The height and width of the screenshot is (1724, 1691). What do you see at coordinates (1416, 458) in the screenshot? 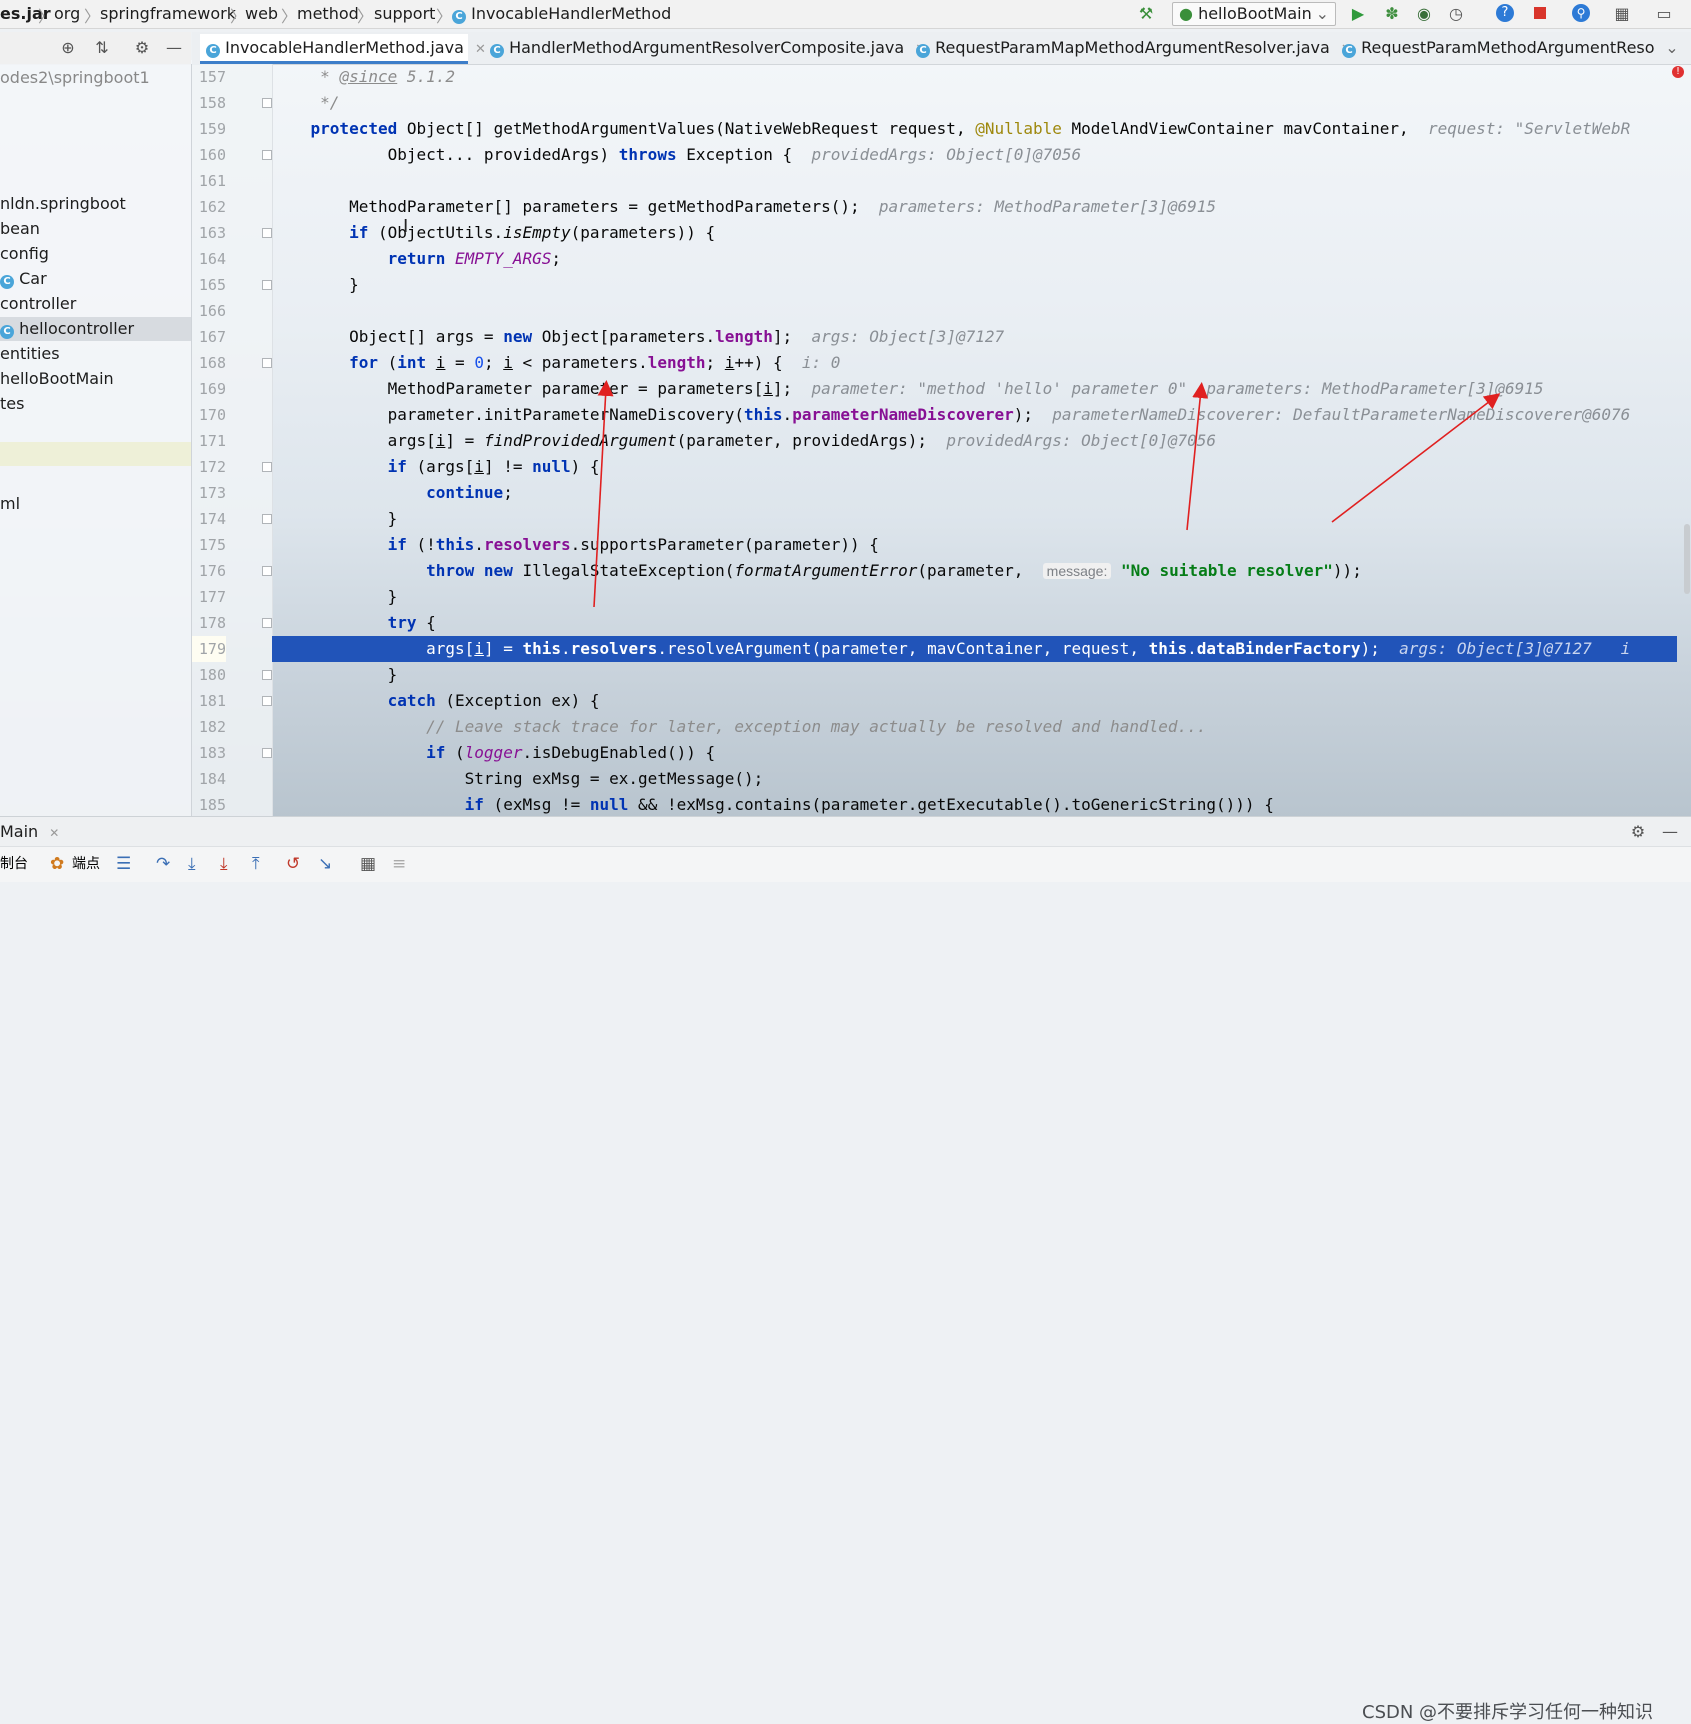
I see `annotation-arrow-parameters-hint` at bounding box center [1416, 458].